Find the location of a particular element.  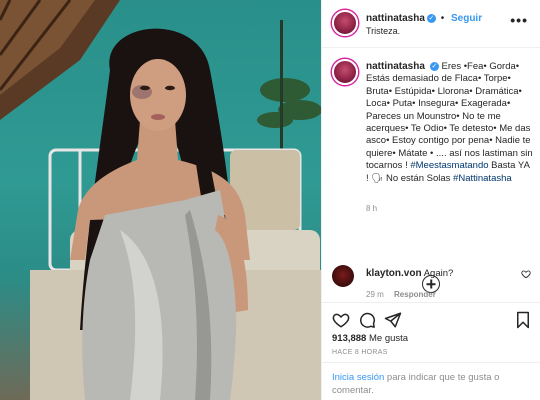

comment-meta: 29 m Responder is located at coordinates (401, 294).